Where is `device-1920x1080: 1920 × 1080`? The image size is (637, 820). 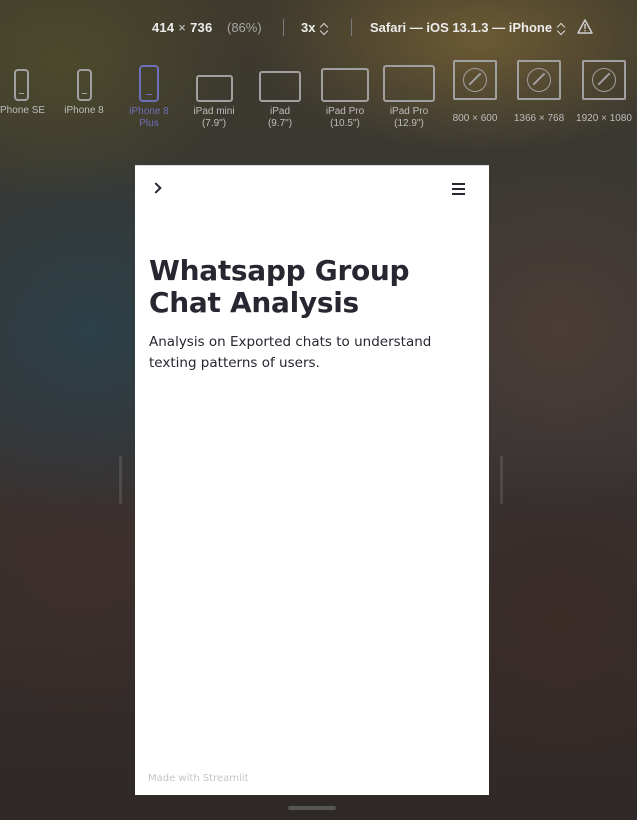 device-1920x1080: 1920 × 1080 is located at coordinates (604, 92).